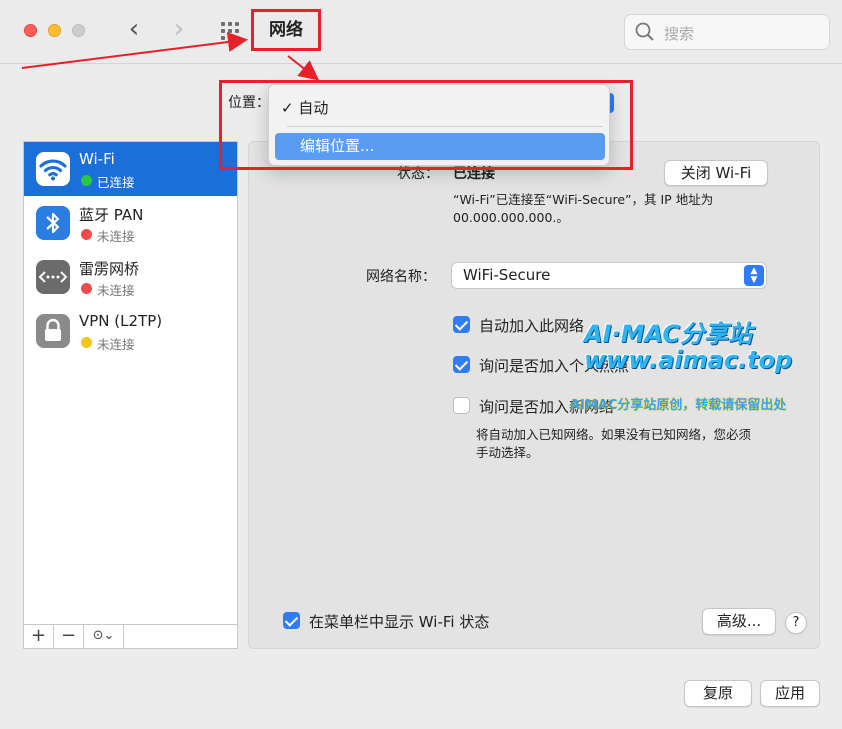 The width and height of the screenshot is (842, 729). Describe the element at coordinates (130, 331) in the screenshot. I see `service-item-vpn: VPN (L2TP) 未连接` at that location.